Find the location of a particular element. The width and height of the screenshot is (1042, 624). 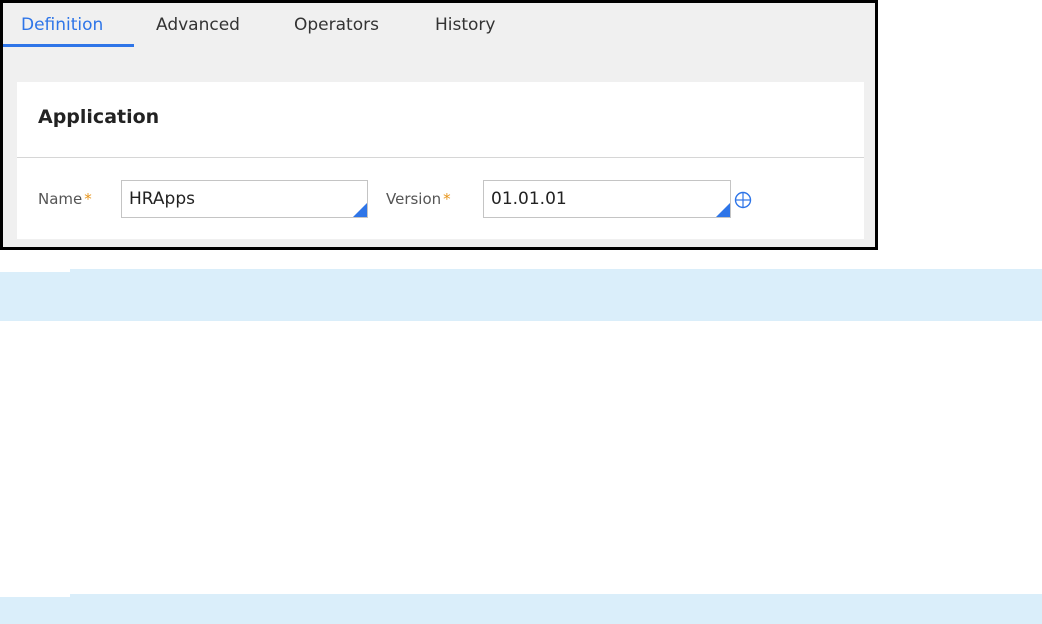

version-label-text: Version is located at coordinates (414, 199).